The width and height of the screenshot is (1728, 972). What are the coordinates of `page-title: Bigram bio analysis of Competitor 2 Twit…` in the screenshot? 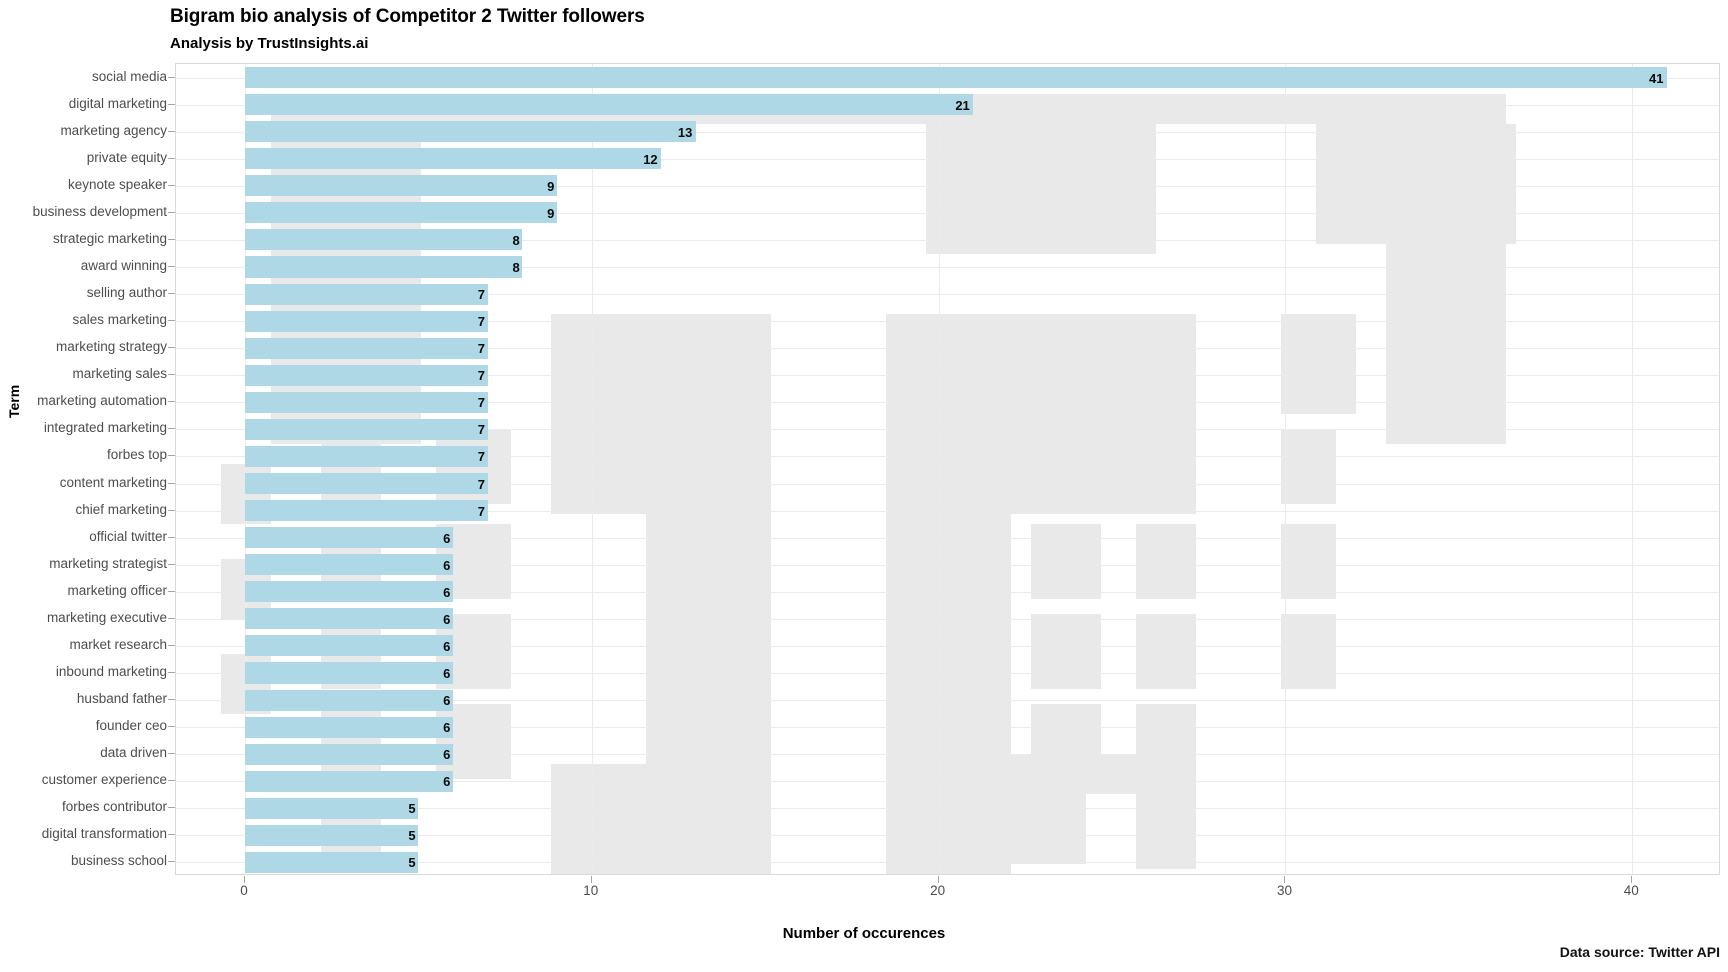 It's located at (407, 16).